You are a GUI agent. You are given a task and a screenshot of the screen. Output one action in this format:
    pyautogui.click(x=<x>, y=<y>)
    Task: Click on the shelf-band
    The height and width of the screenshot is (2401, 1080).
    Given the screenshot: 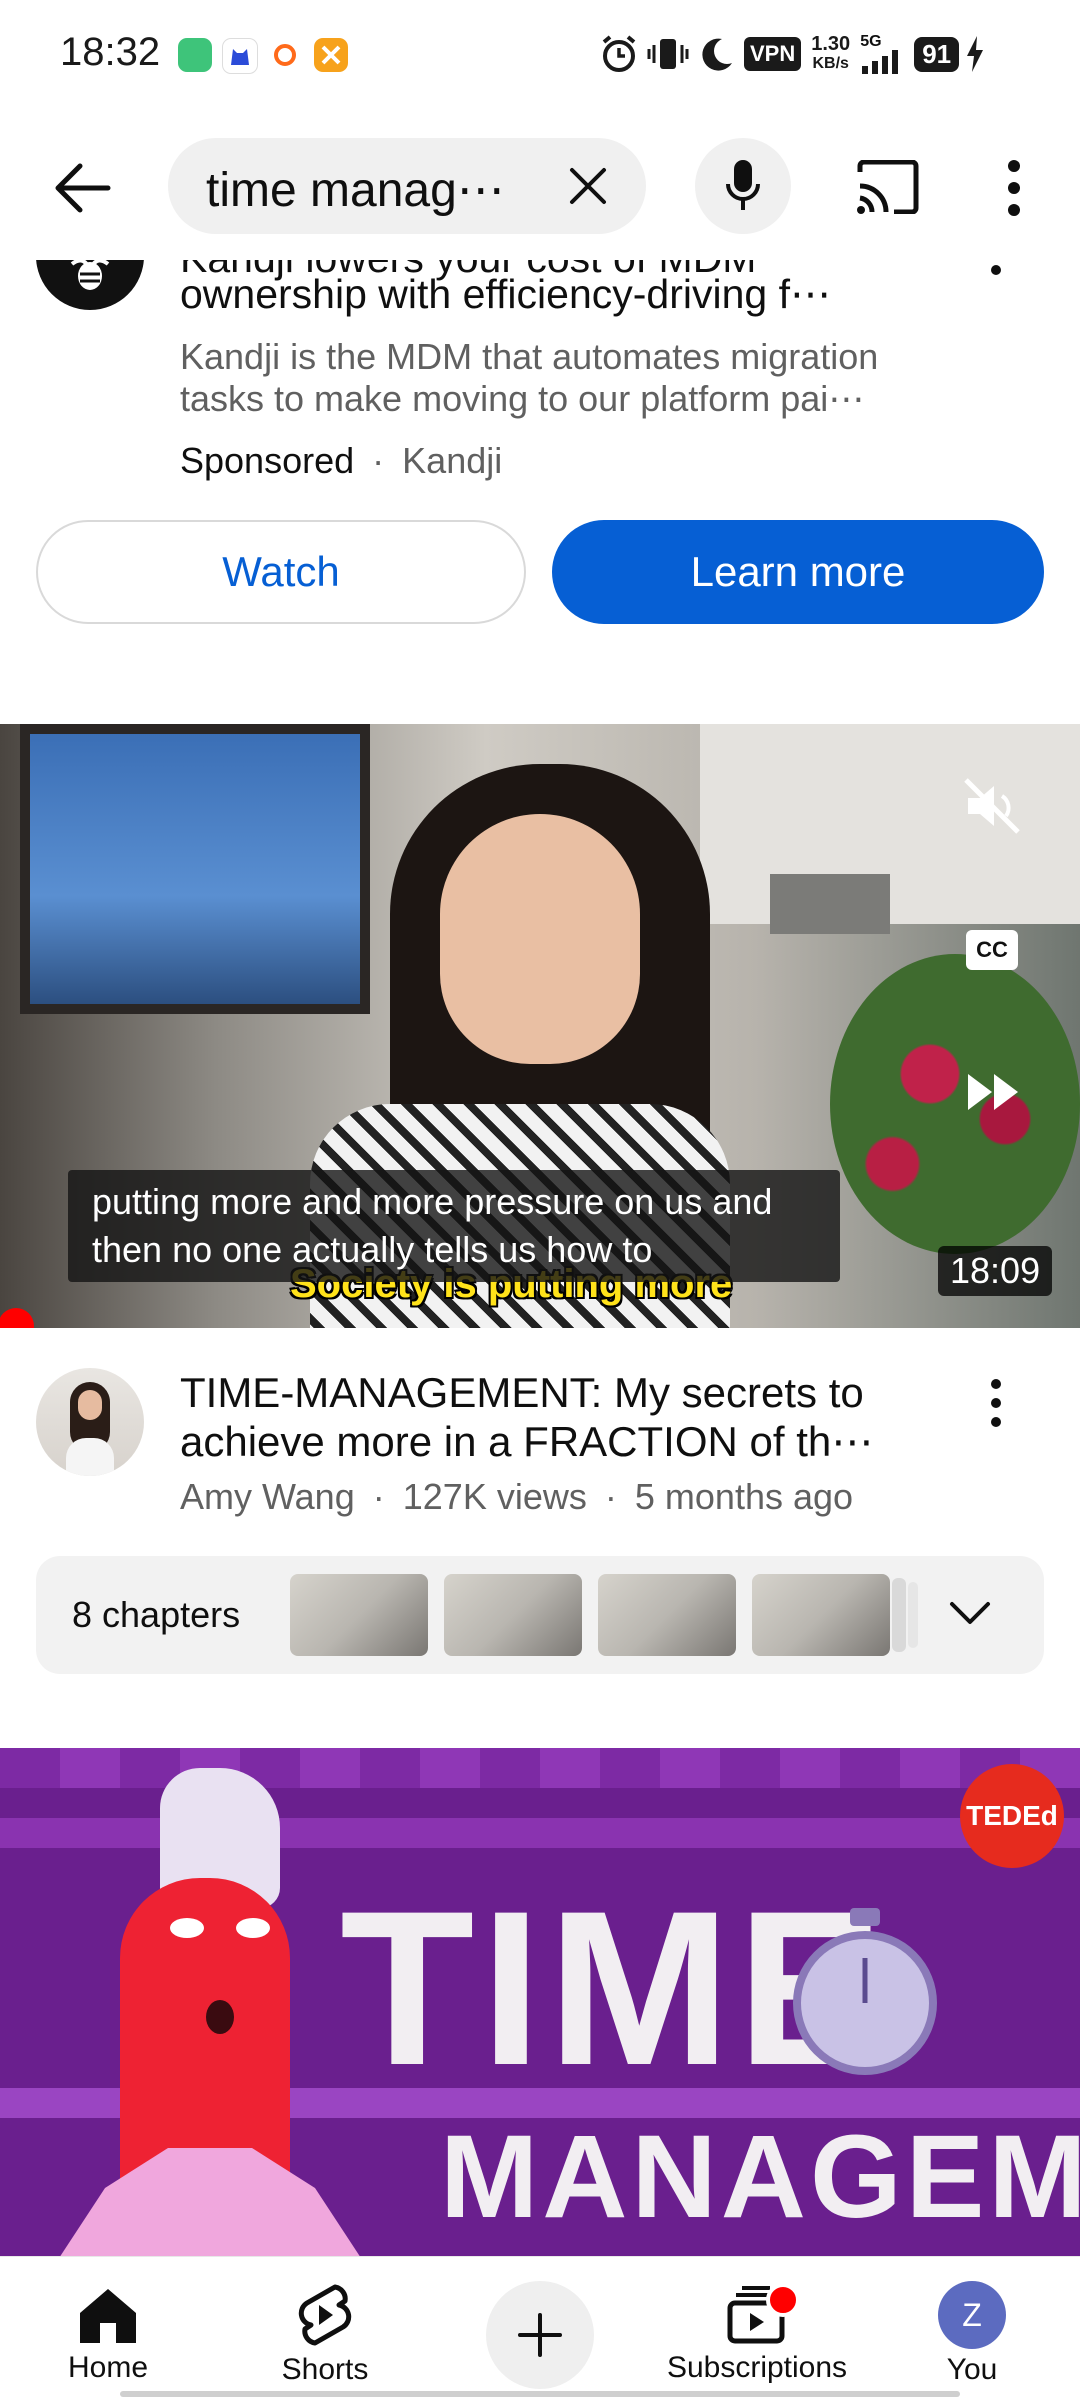 What is the action you would take?
    pyautogui.click(x=540, y=1768)
    